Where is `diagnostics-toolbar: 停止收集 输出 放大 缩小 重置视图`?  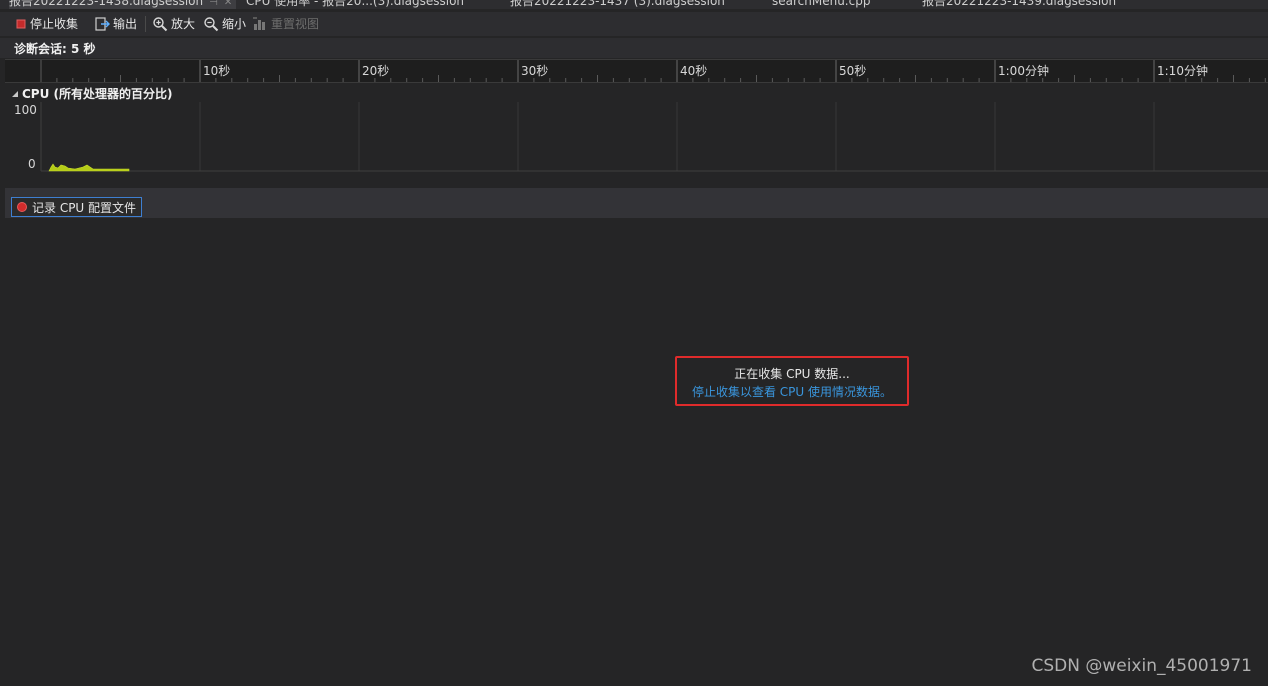
diagnostics-toolbar: 停止收集 输出 放大 缩小 重置视图 is located at coordinates (634, 24).